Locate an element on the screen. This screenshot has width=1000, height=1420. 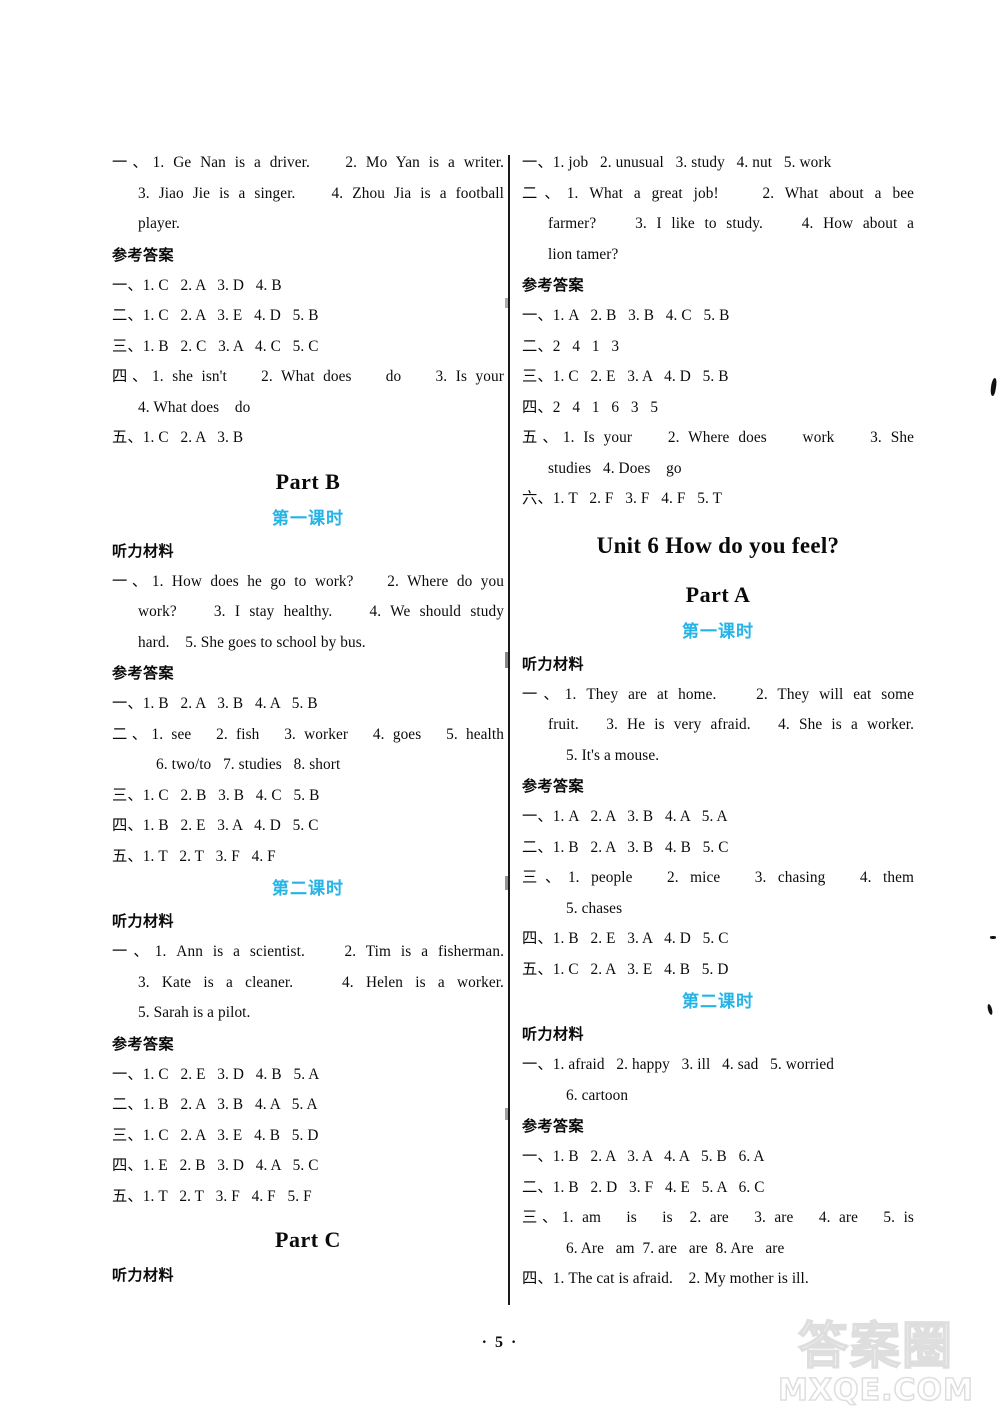
answer-line: 二、1. B 2. A 3. B 4. B 5. C is located at coordinates (625, 847).